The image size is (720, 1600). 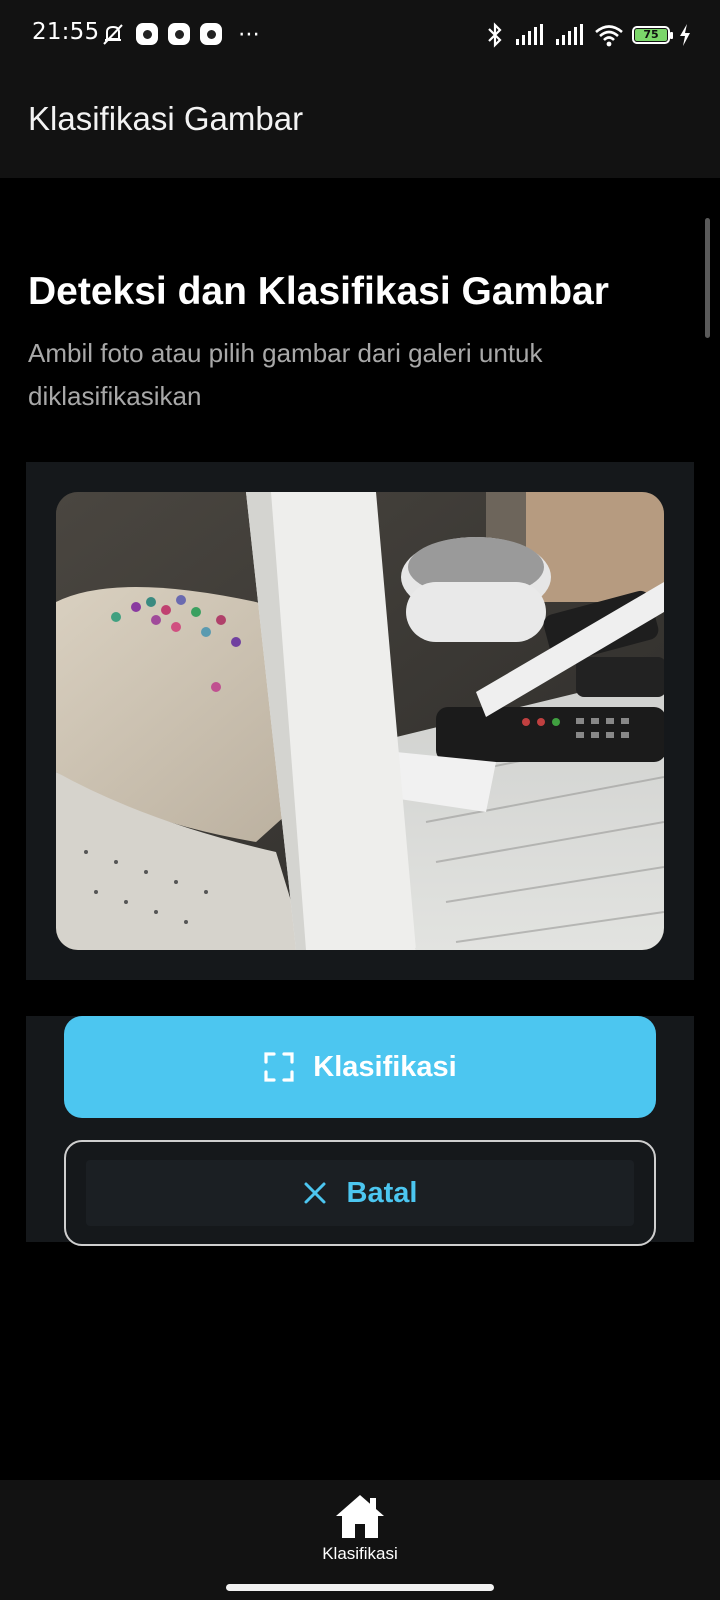 What do you see at coordinates (360, 1553) in the screenshot?
I see `nav-item-label: Klasifikasi` at bounding box center [360, 1553].